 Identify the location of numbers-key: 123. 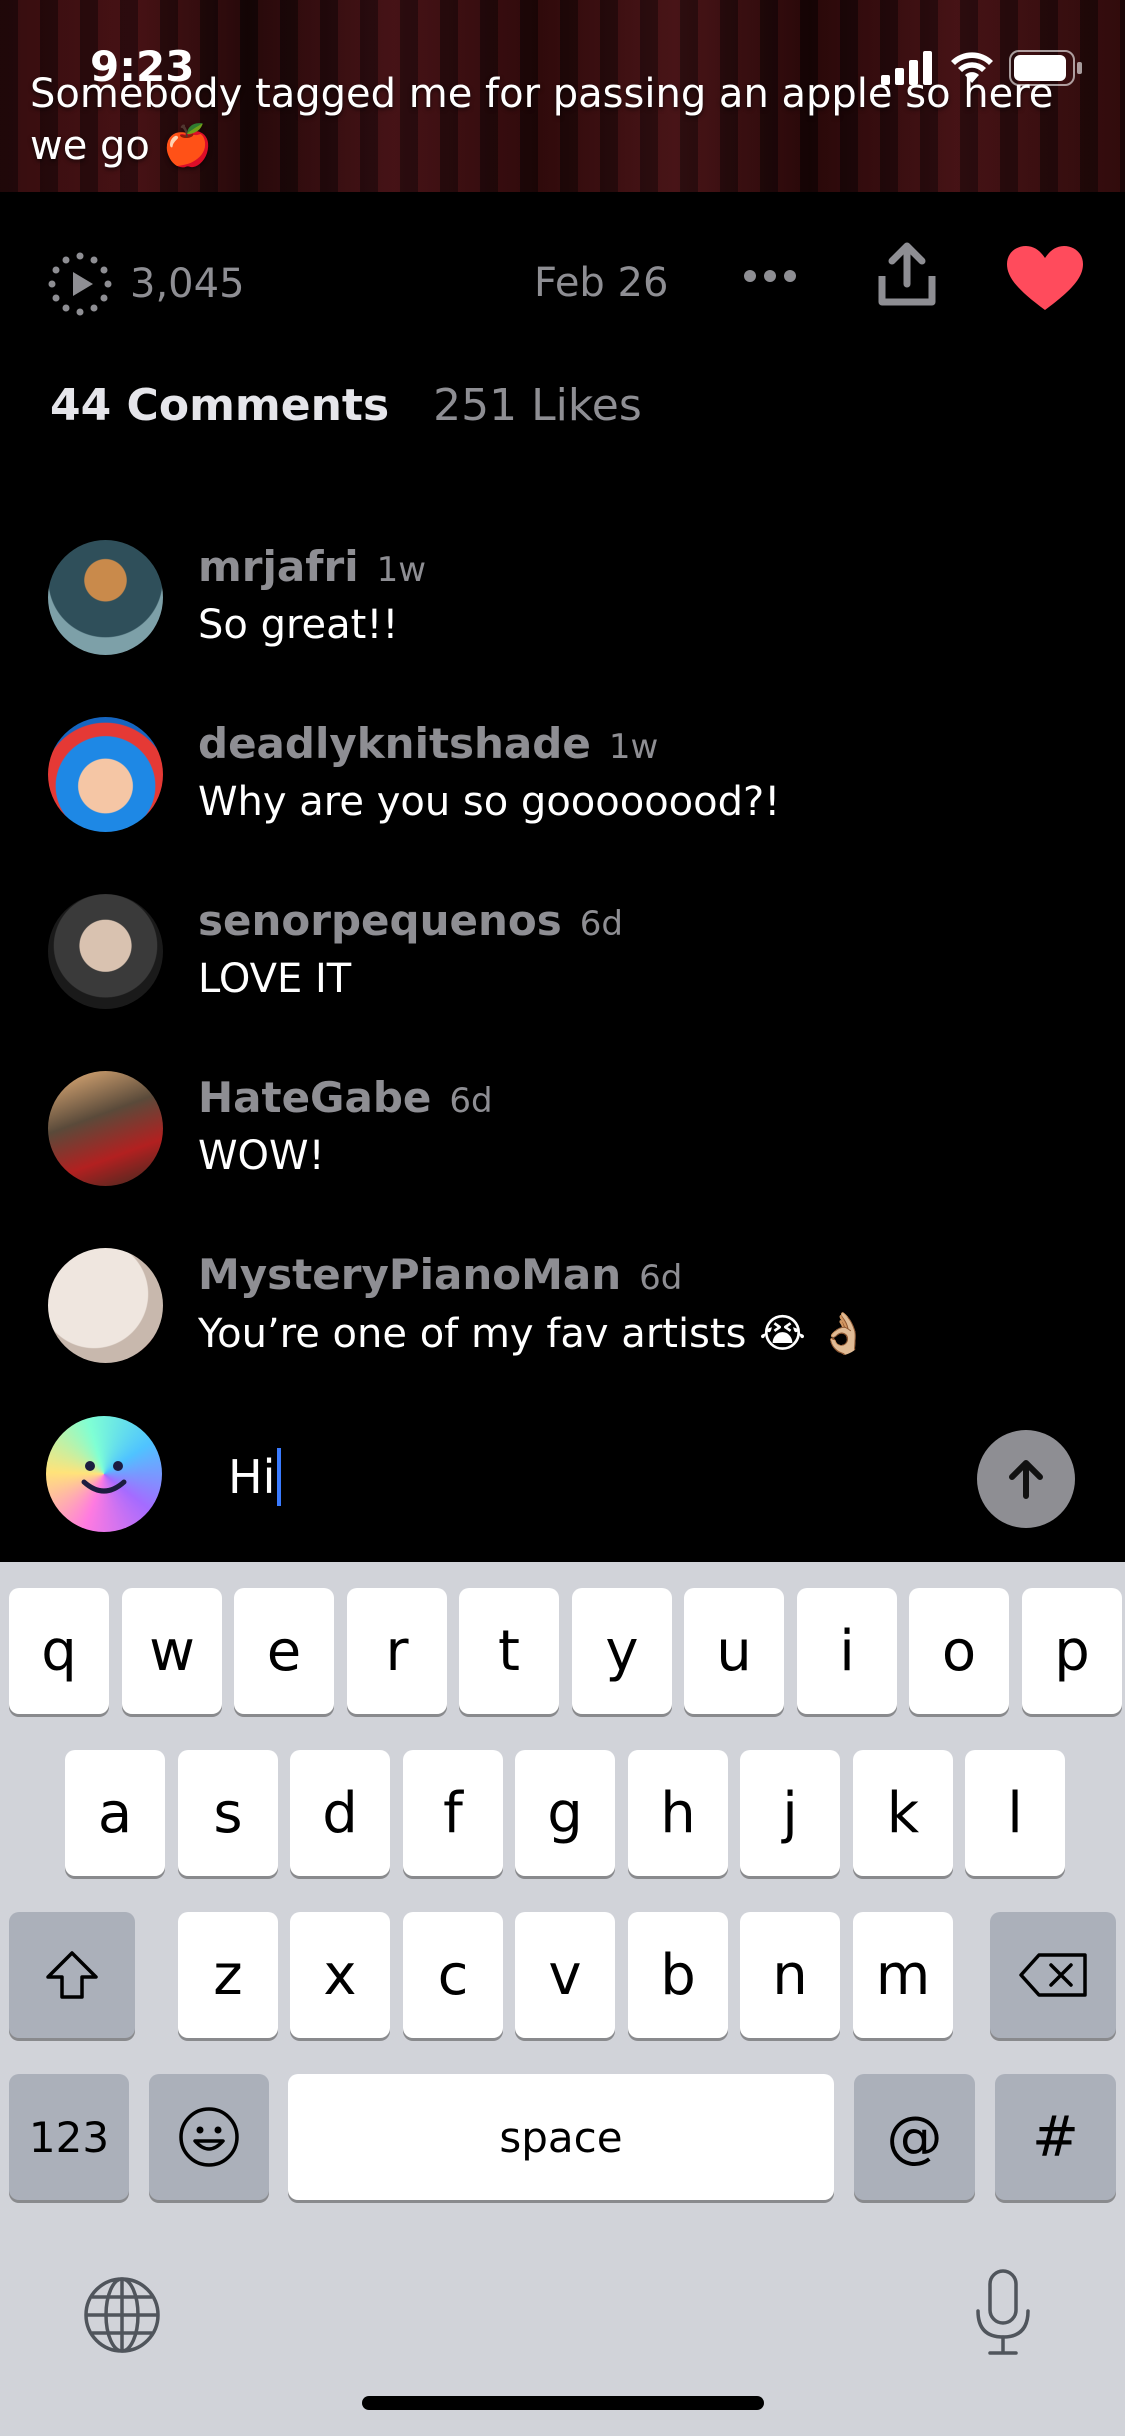
(69, 2137).